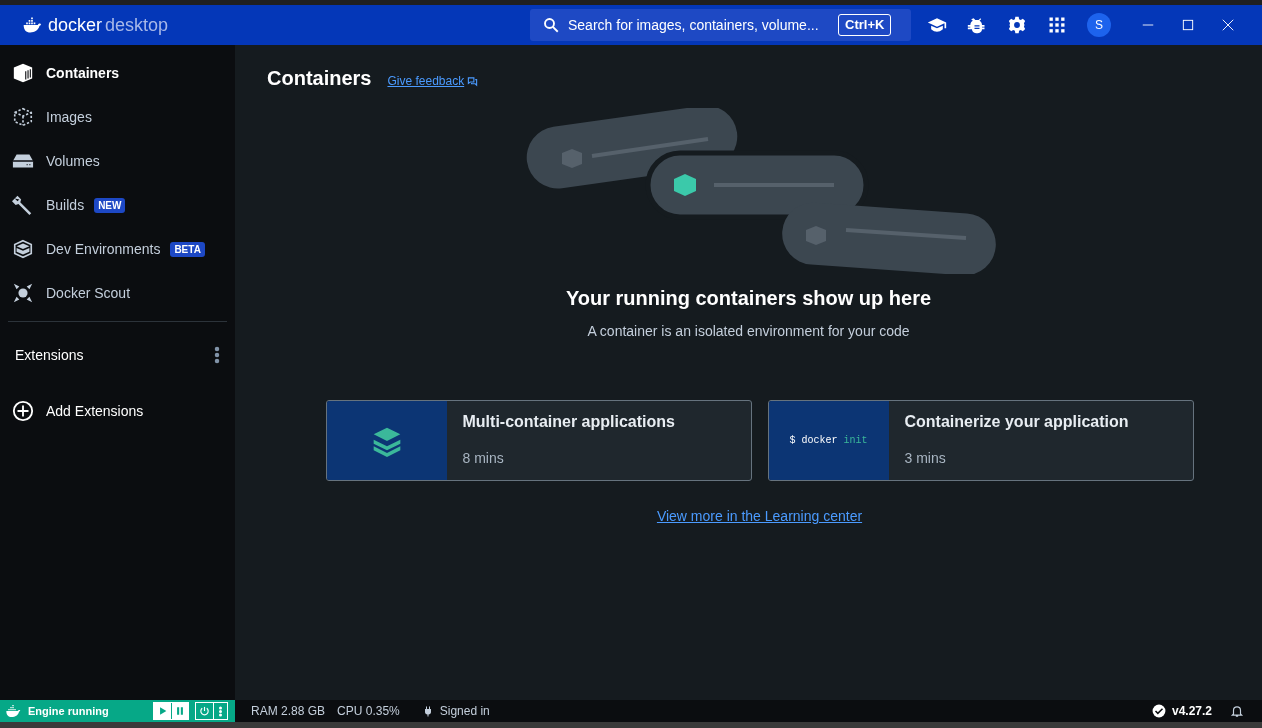 The width and height of the screenshot is (1262, 728). I want to click on engine-status: Engine running, so click(69, 711).